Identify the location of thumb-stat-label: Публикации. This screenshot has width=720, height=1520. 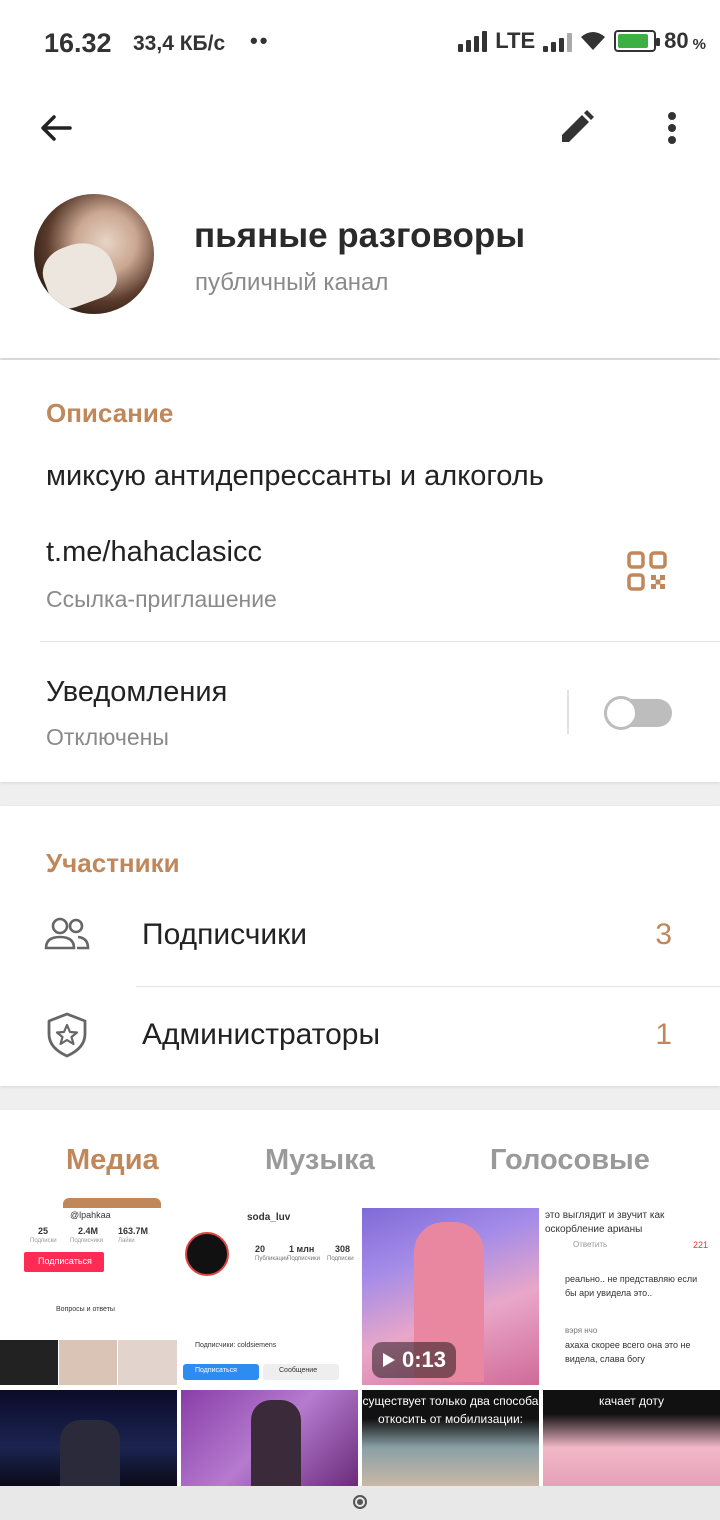
(272, 1259).